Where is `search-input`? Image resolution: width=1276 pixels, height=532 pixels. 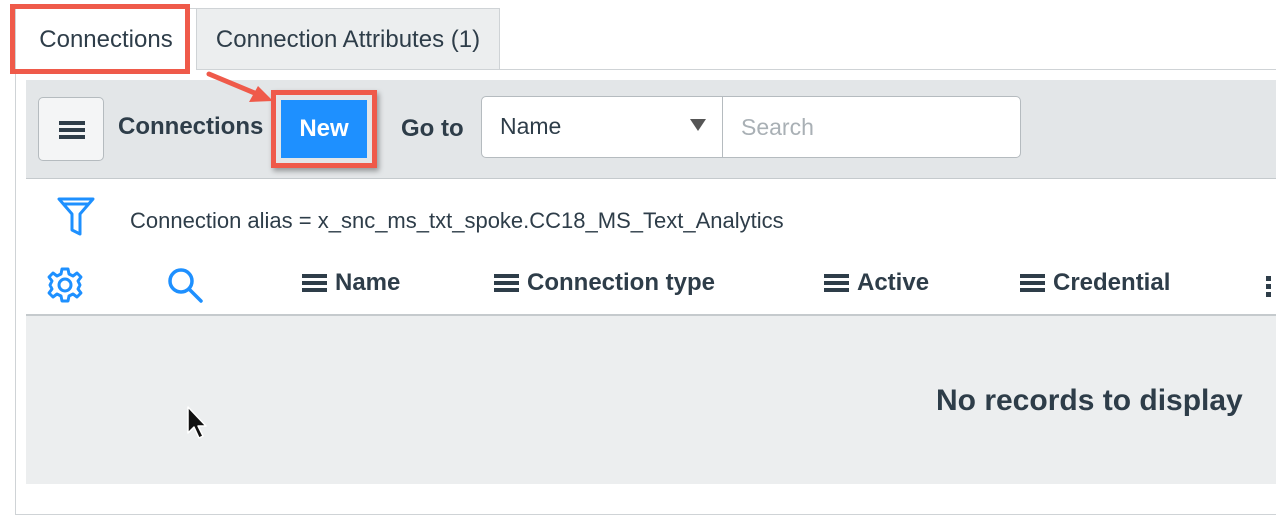 search-input is located at coordinates (871, 127).